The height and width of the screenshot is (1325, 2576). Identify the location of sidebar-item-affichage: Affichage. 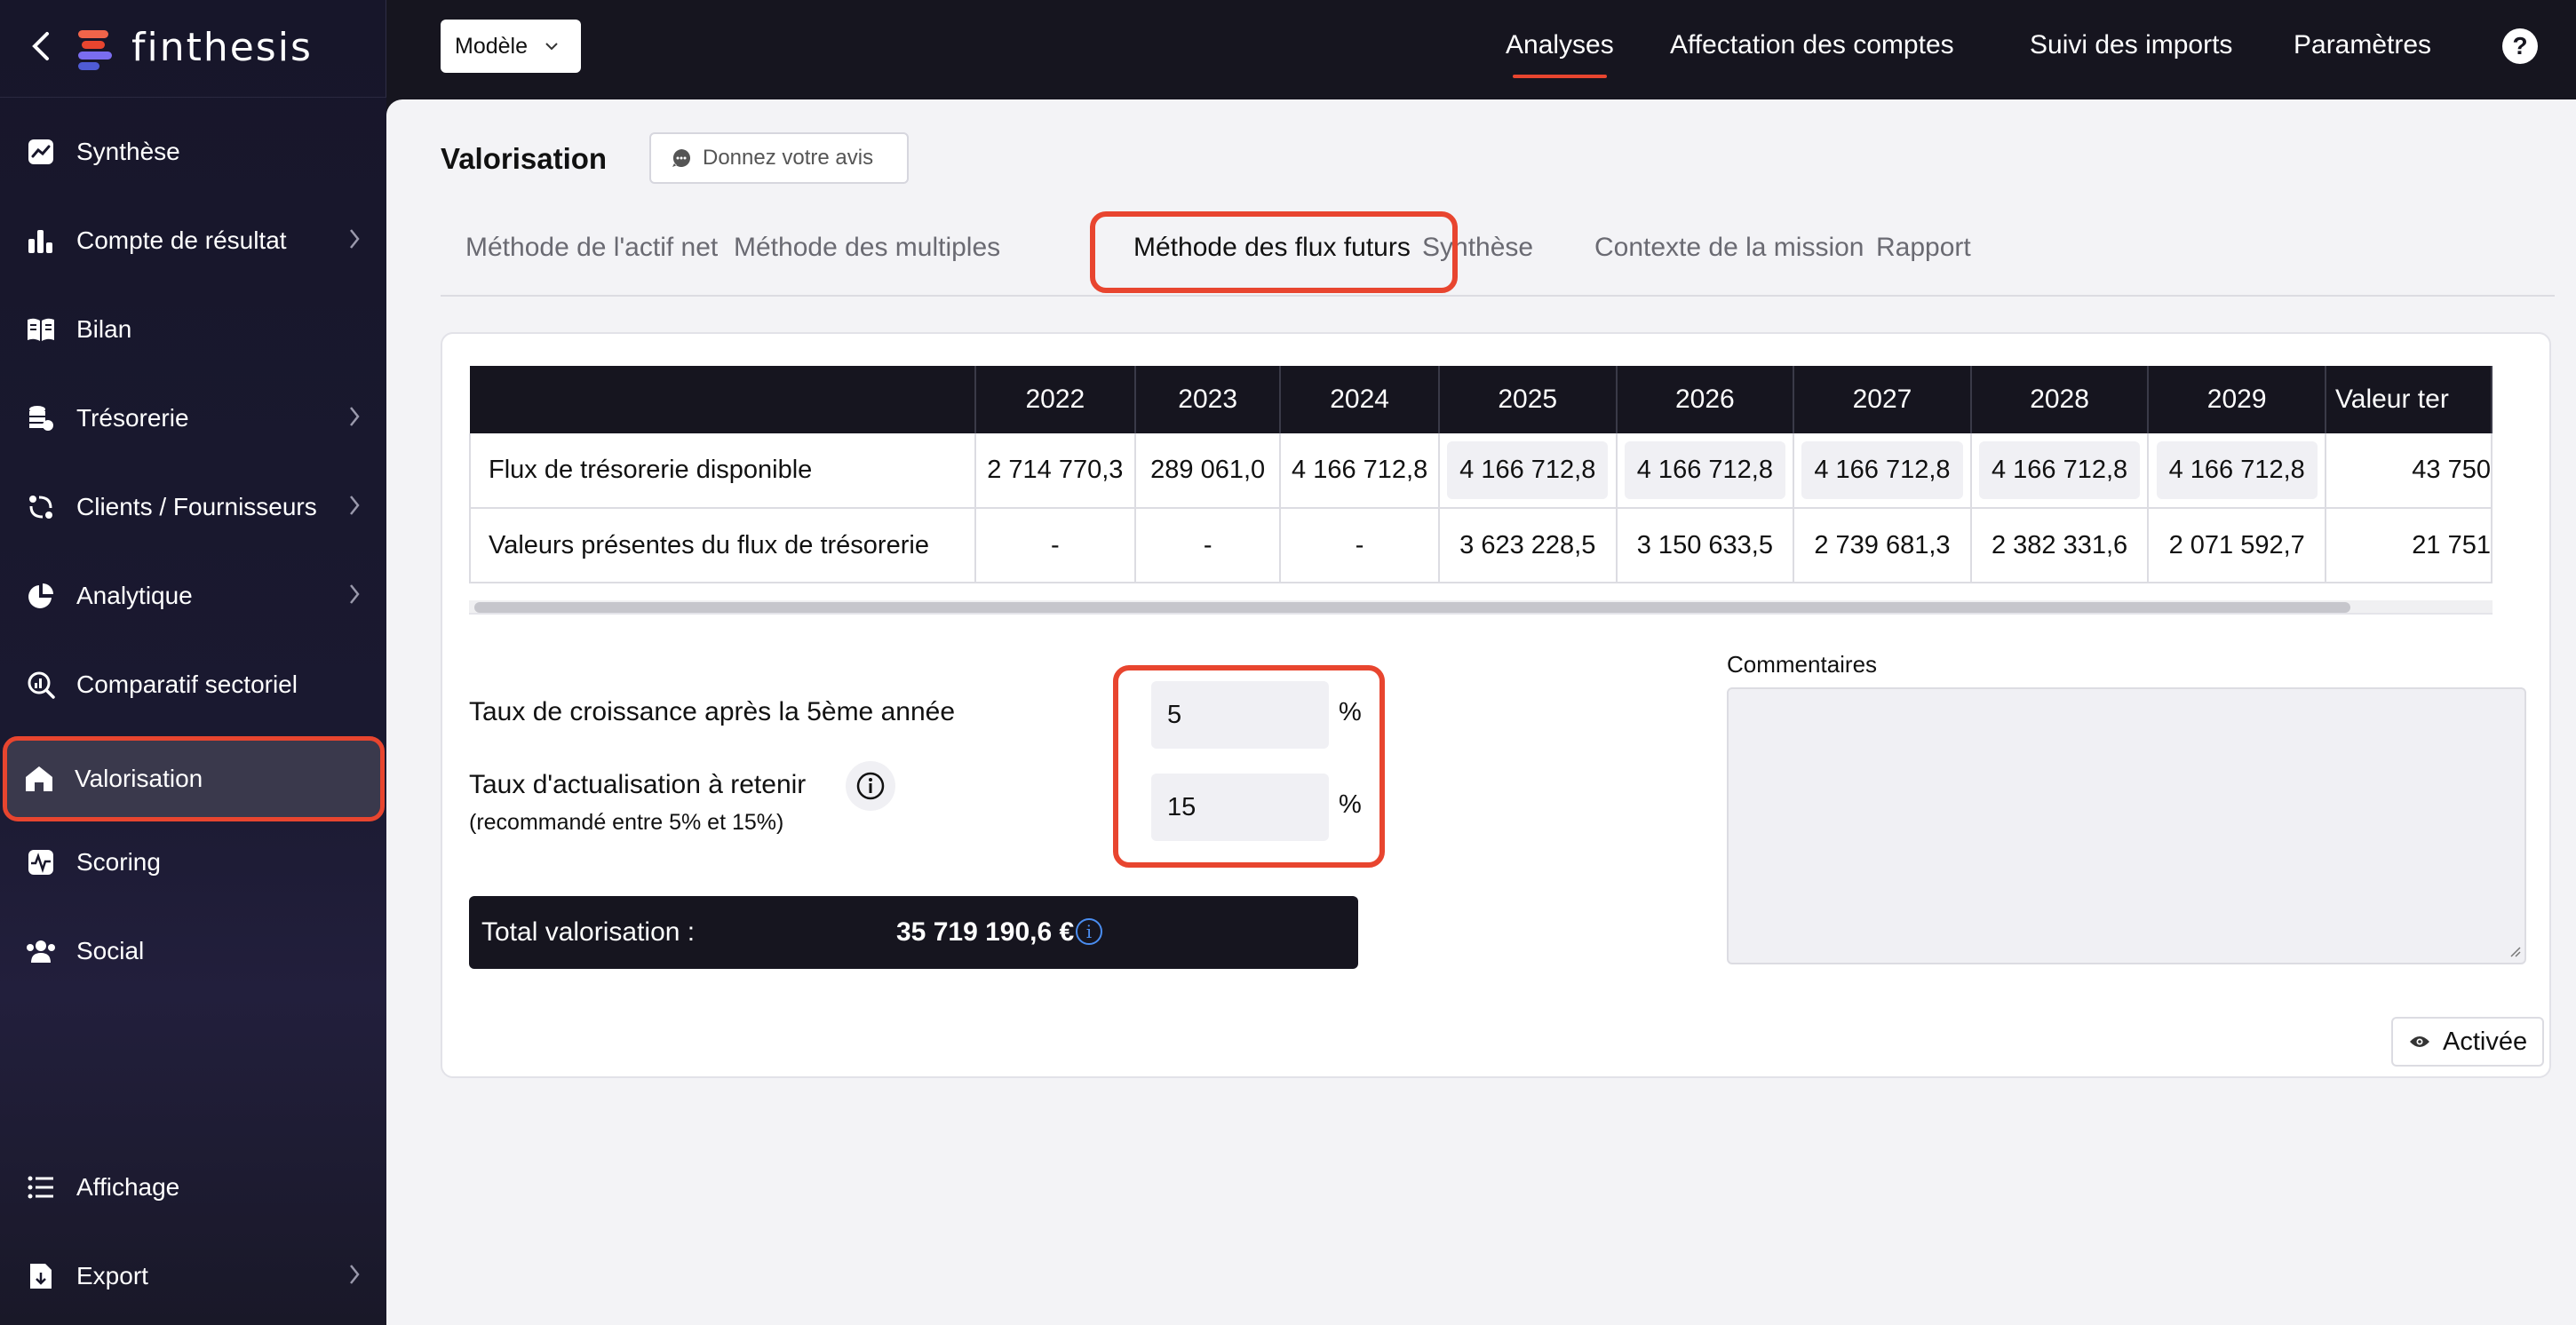
(194, 1187).